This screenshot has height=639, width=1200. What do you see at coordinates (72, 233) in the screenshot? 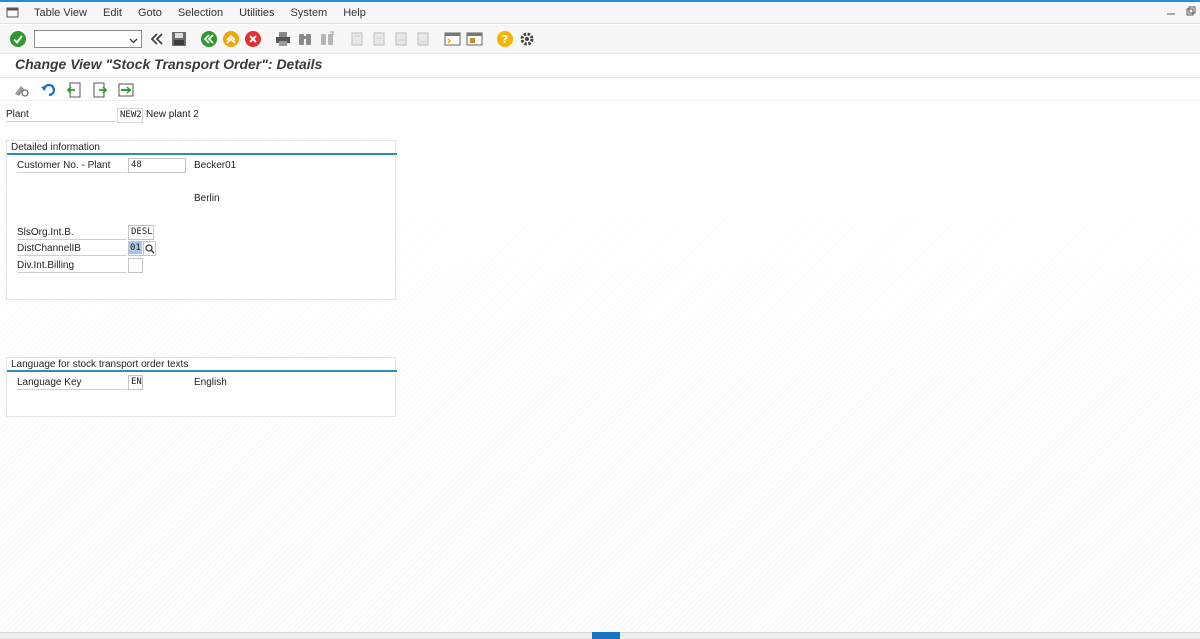
I see `slsorg-label: SlsOrg.Int.B.` at bounding box center [72, 233].